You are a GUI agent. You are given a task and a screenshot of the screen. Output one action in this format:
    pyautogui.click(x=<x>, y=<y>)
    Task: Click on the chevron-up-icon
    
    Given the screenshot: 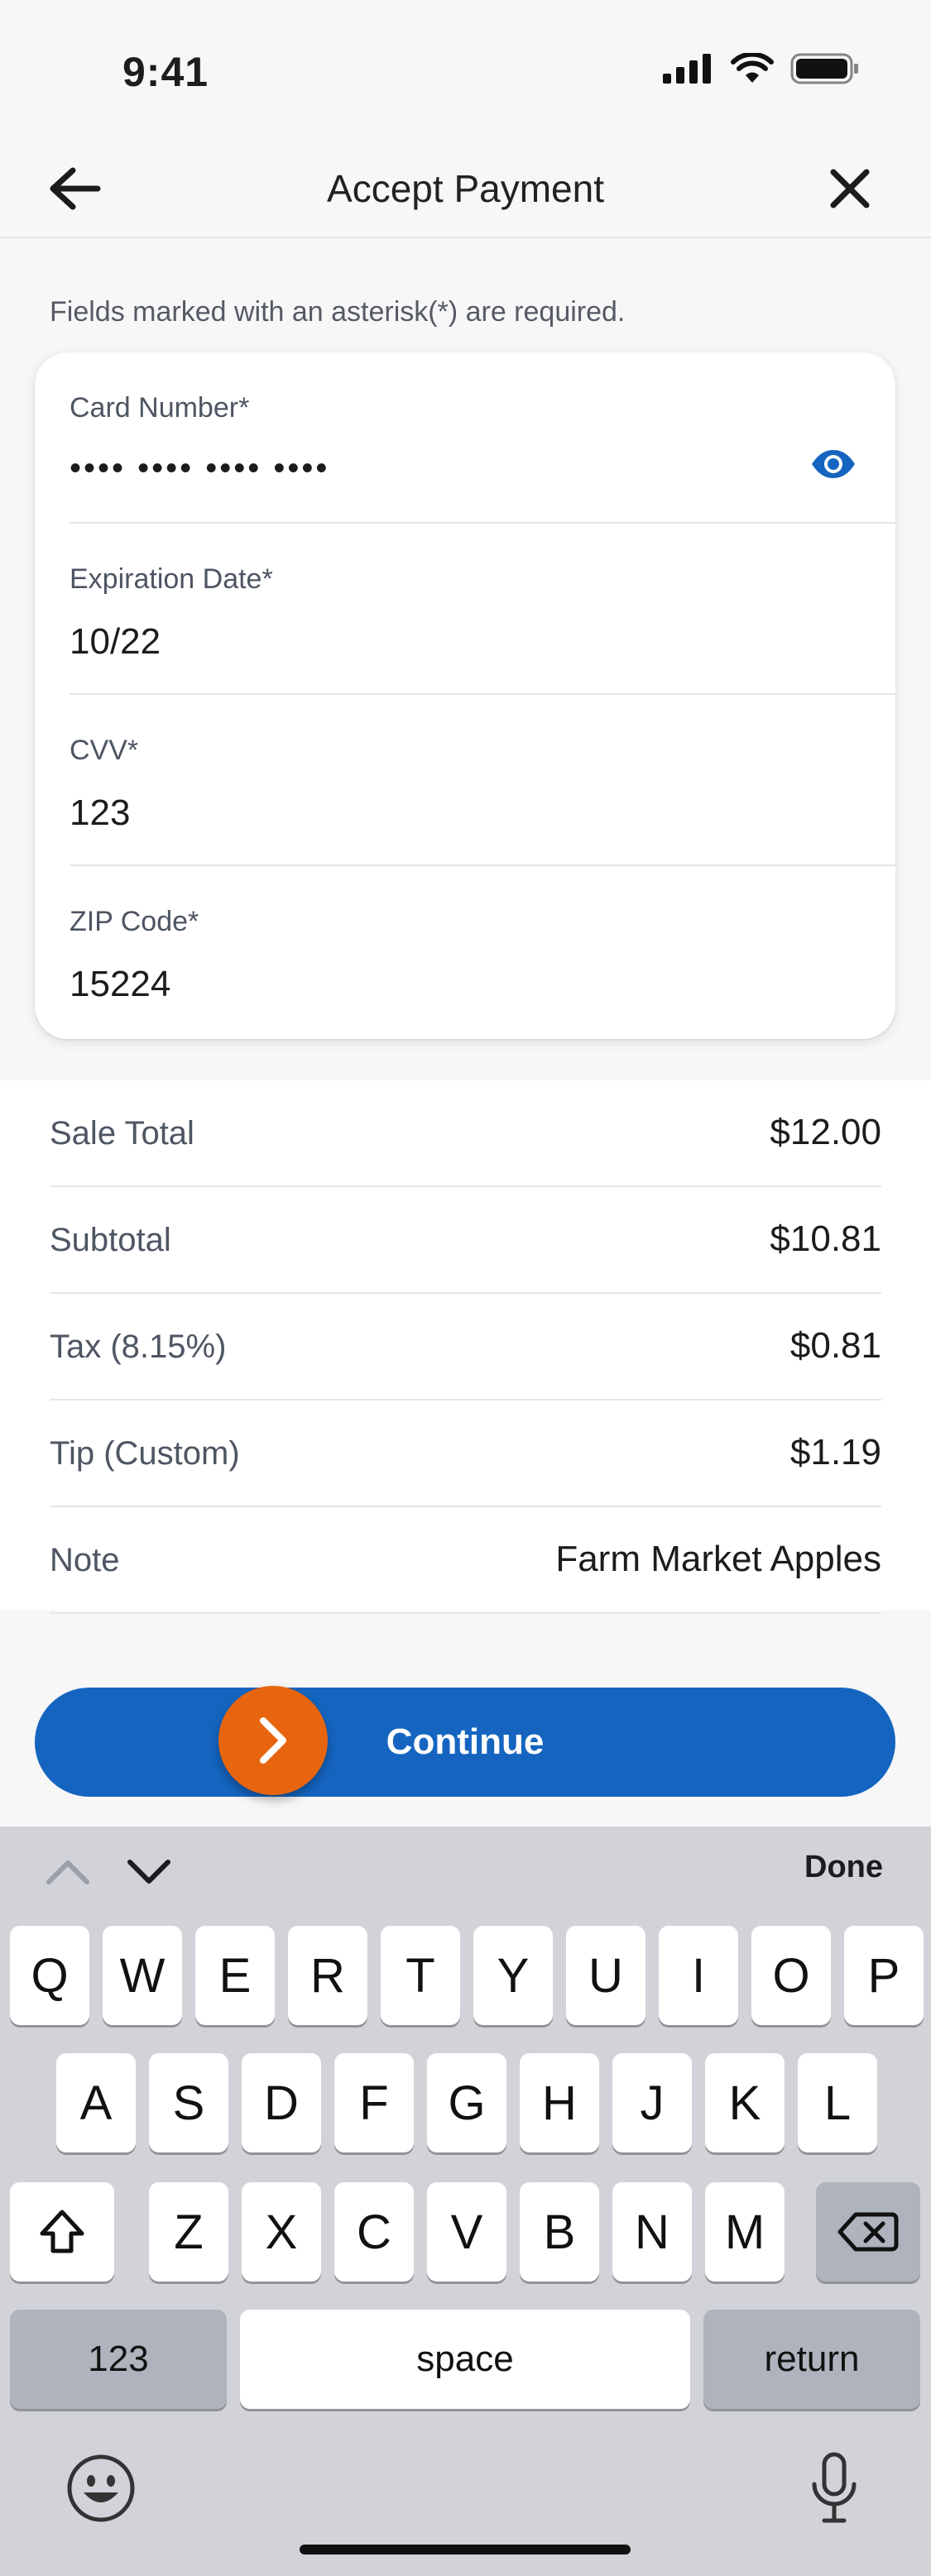 What is the action you would take?
    pyautogui.click(x=68, y=1872)
    